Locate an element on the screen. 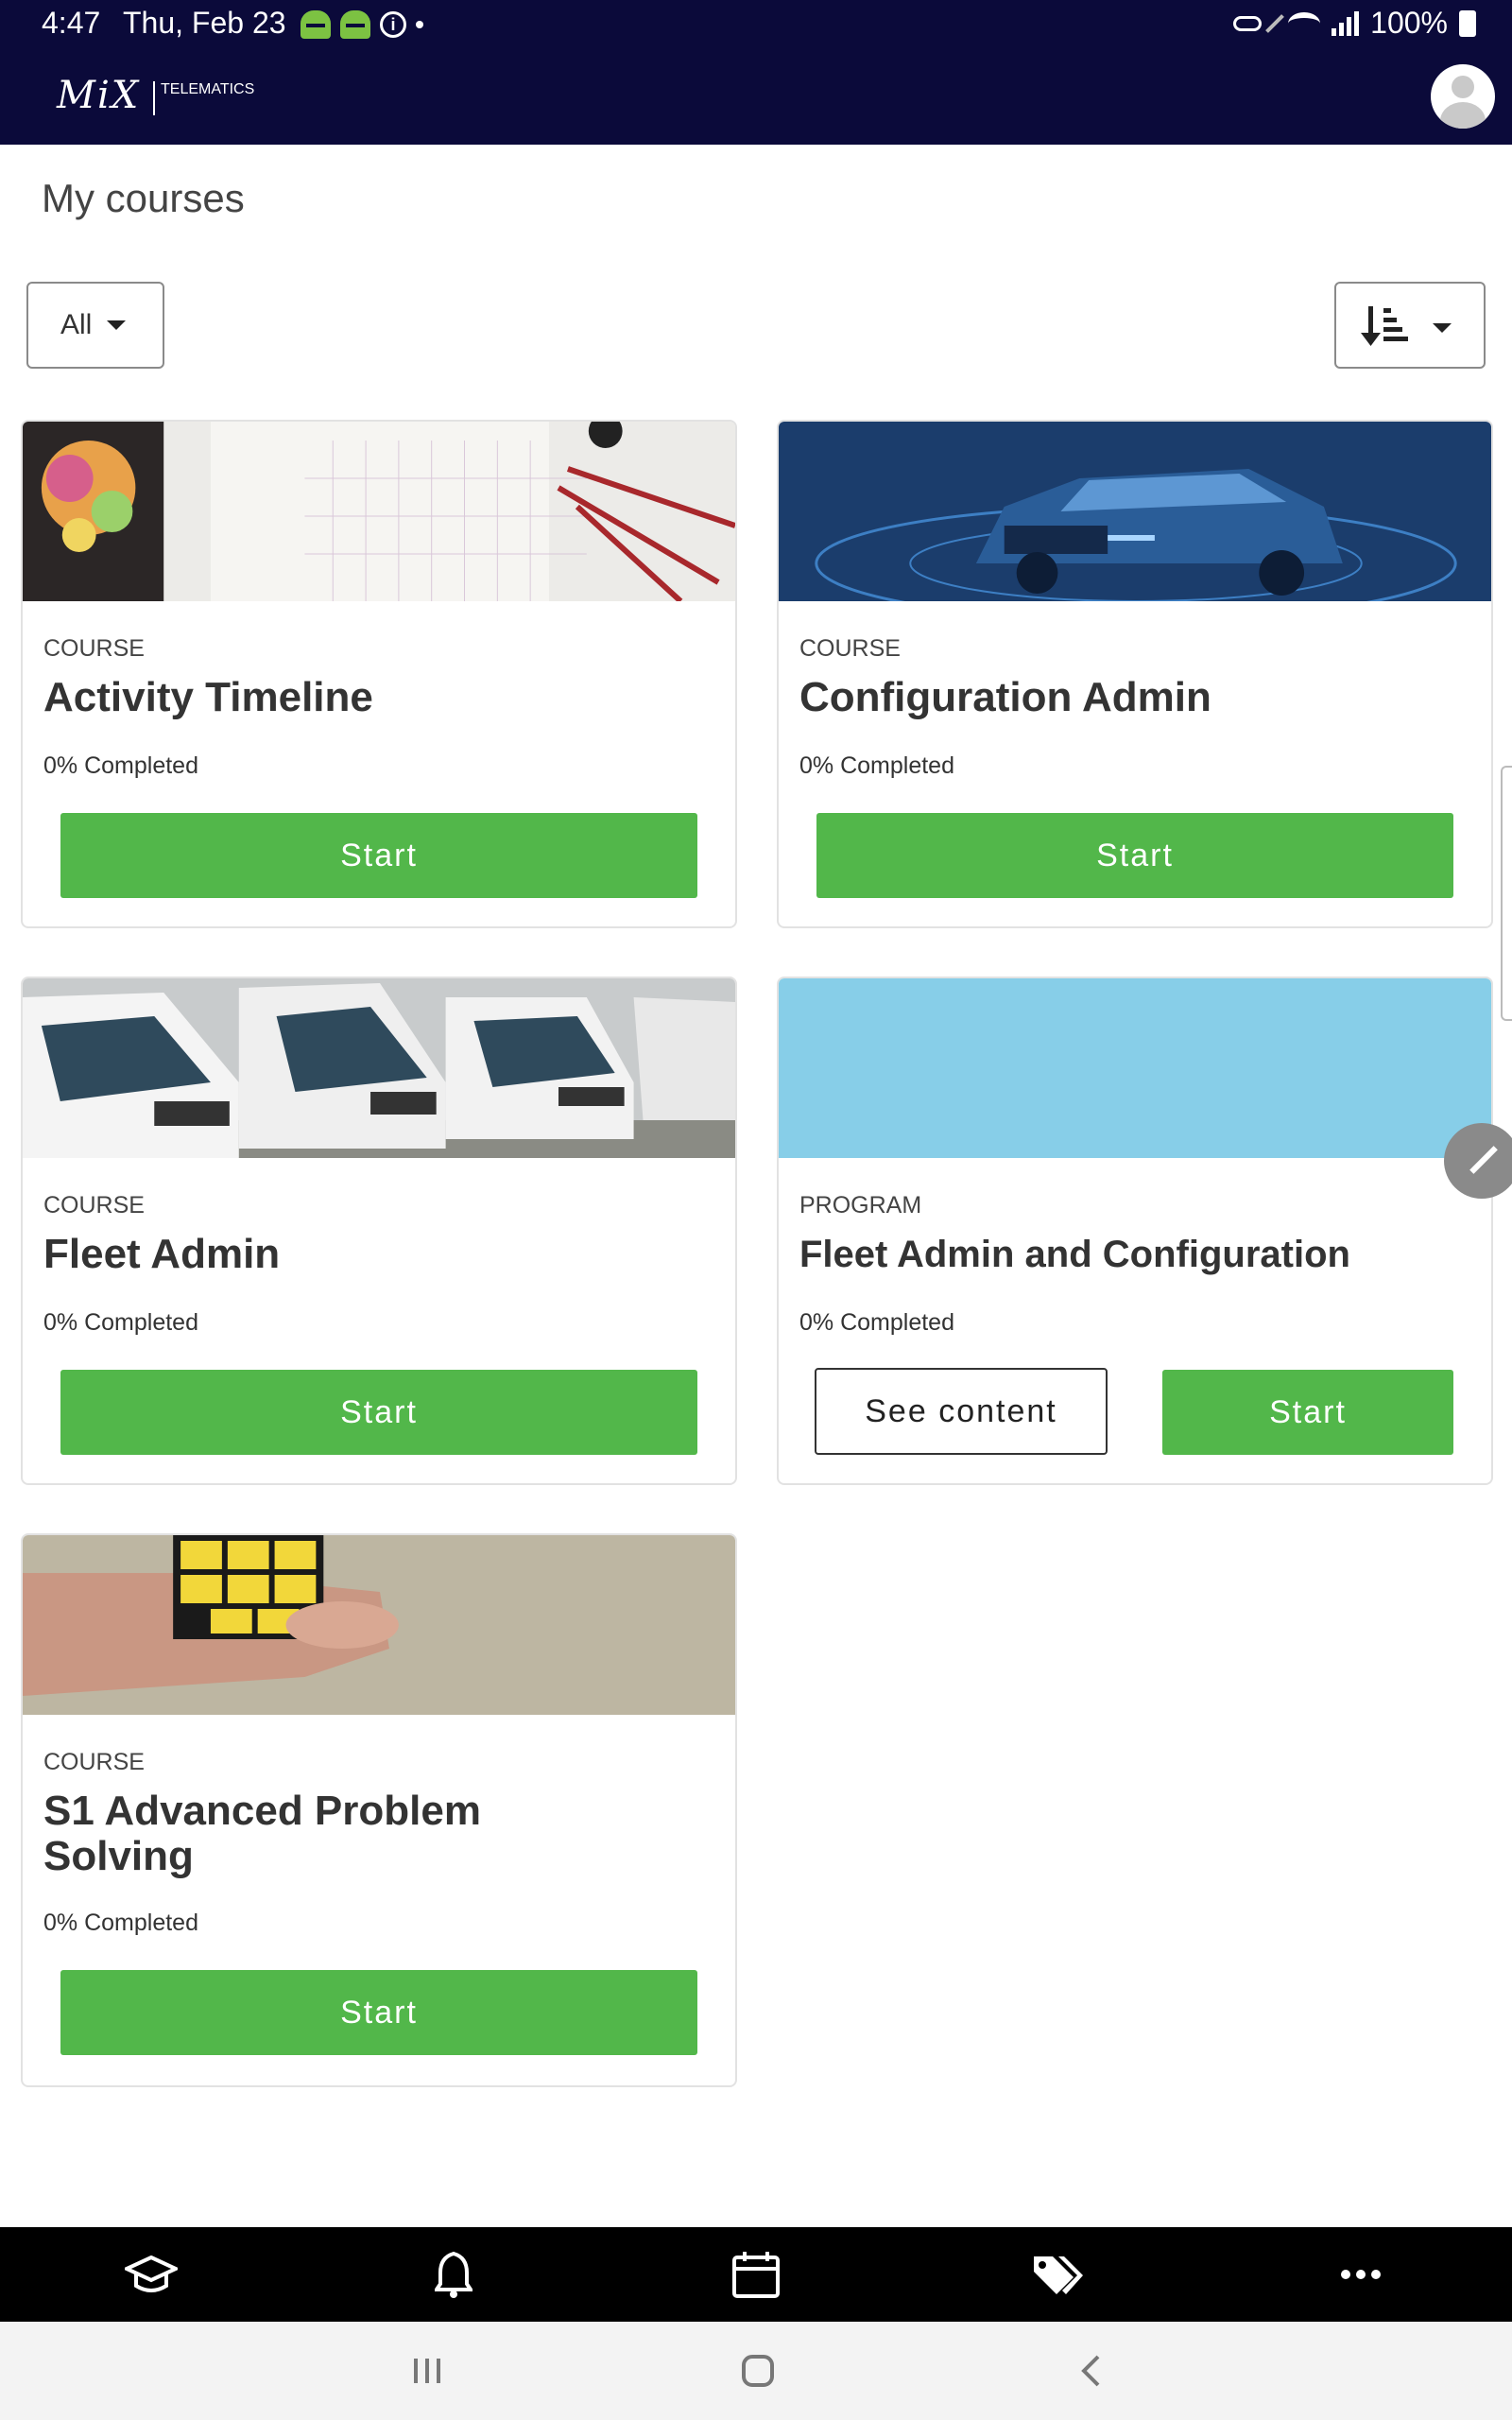 Image resolution: width=1512 pixels, height=2420 pixels. nav-more is located at coordinates (1361, 2274).